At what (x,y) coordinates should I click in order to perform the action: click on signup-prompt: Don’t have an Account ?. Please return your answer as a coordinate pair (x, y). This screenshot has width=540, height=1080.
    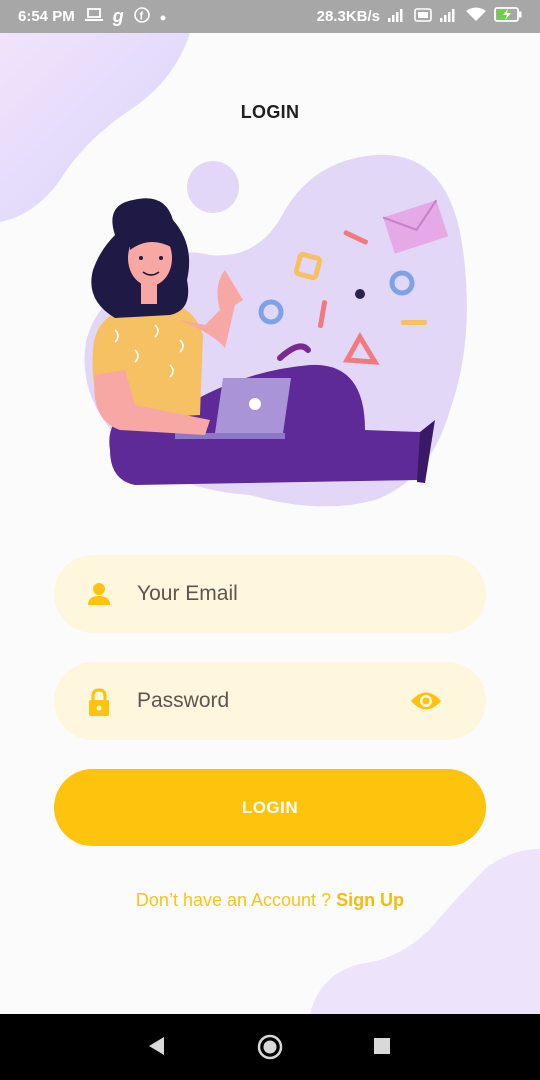
    Looking at the image, I should click on (236, 900).